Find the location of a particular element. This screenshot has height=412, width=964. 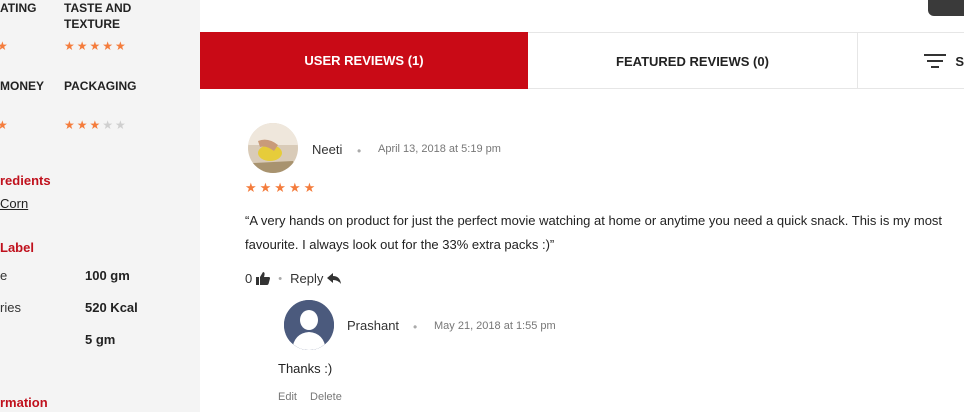

like-count: 0 is located at coordinates (249, 278).